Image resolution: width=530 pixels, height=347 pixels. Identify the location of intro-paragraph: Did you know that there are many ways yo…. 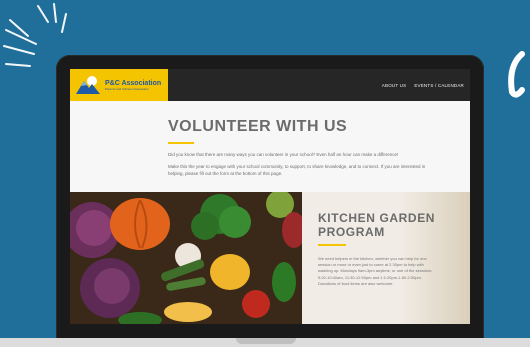
(283, 154).